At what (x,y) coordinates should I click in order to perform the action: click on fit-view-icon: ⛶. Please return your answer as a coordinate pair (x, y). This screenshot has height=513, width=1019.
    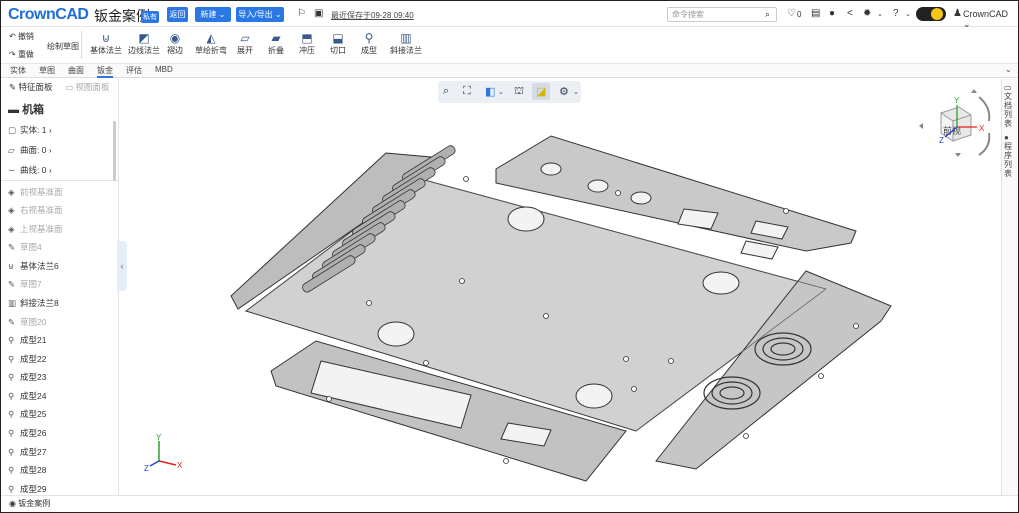
    Looking at the image, I should click on (467, 91).